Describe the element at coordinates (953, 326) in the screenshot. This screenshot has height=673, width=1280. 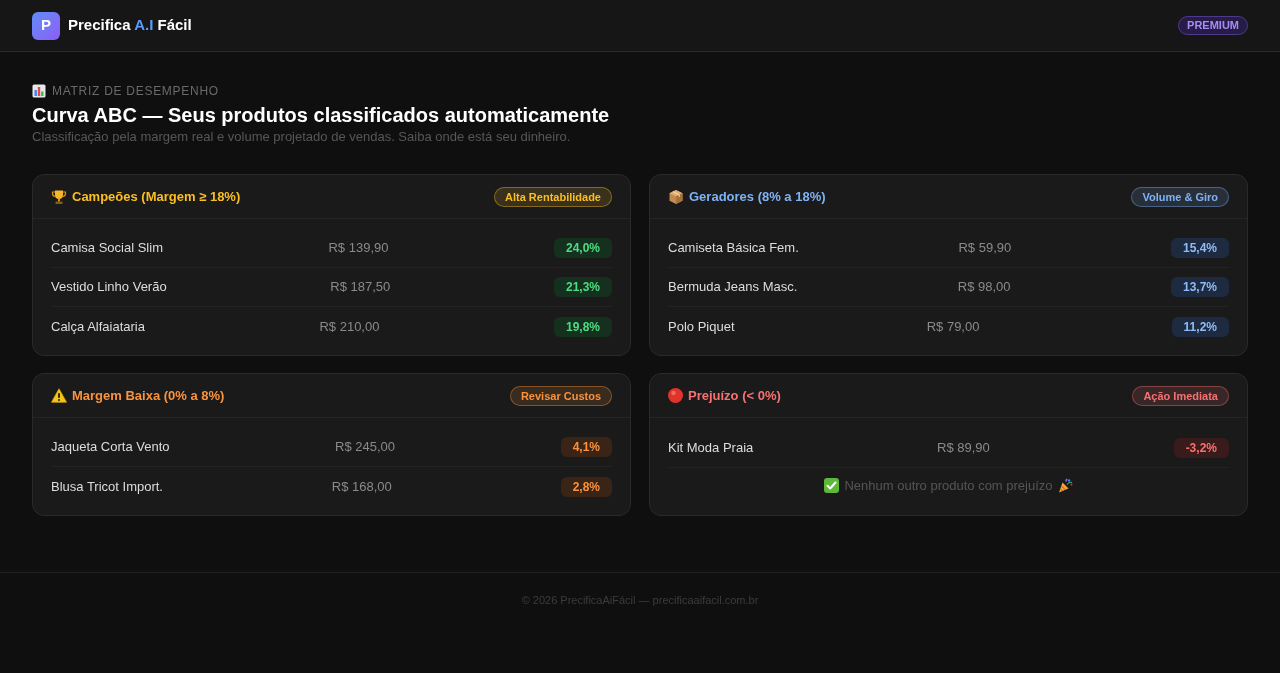
I see `product-price: R$ 79,00` at that location.